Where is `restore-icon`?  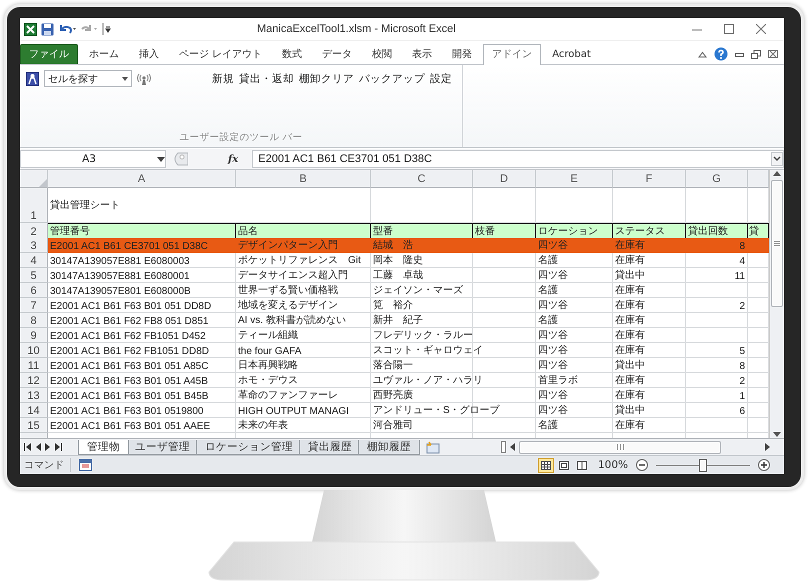 restore-icon is located at coordinates (756, 54).